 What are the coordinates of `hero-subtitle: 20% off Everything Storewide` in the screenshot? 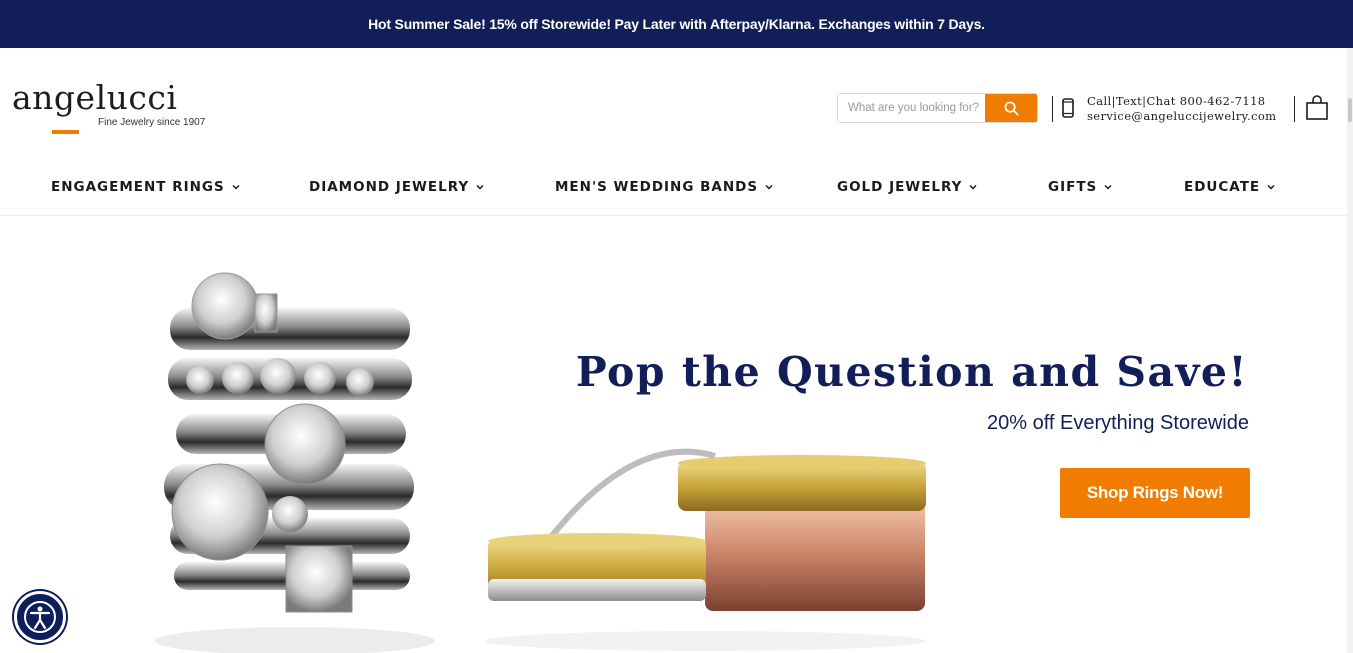 It's located at (1117, 423).